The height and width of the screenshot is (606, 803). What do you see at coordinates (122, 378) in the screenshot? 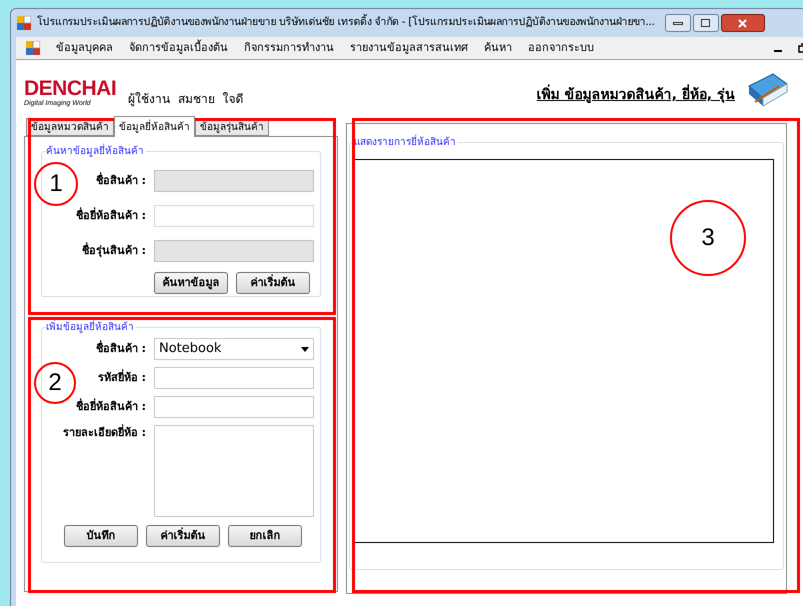
I see `field-label: รหัสยี่ห้อ :` at bounding box center [122, 378].